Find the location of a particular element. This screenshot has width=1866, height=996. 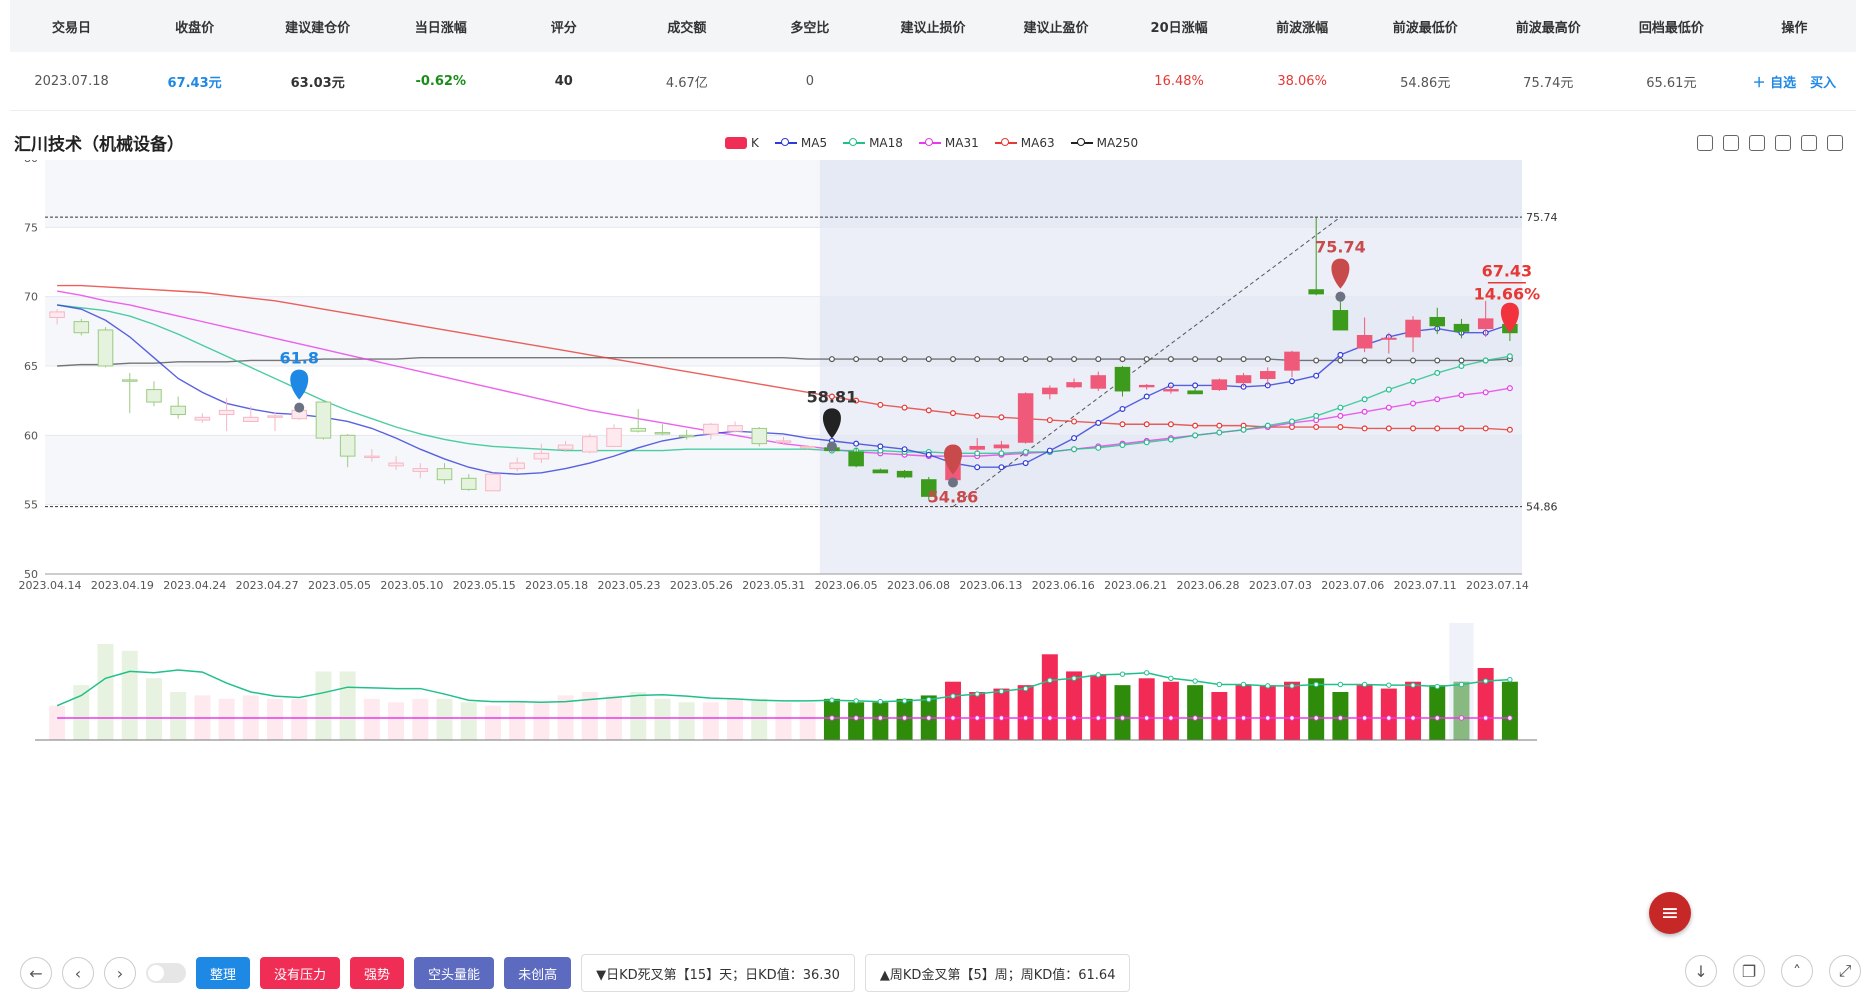

add-watchlist-button: ＋ 自选 is located at coordinates (1775, 81).